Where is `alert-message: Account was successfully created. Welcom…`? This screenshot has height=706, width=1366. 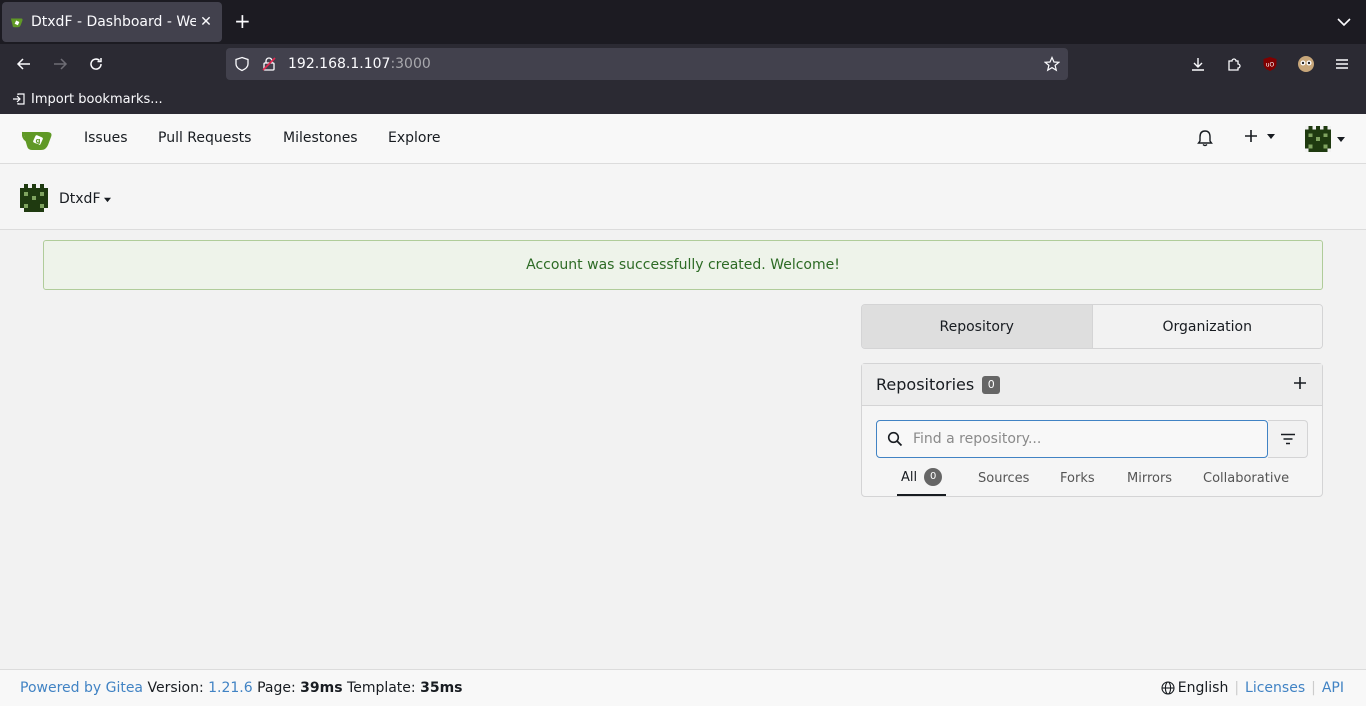 alert-message: Account was successfully created. Welcom… is located at coordinates (683, 265).